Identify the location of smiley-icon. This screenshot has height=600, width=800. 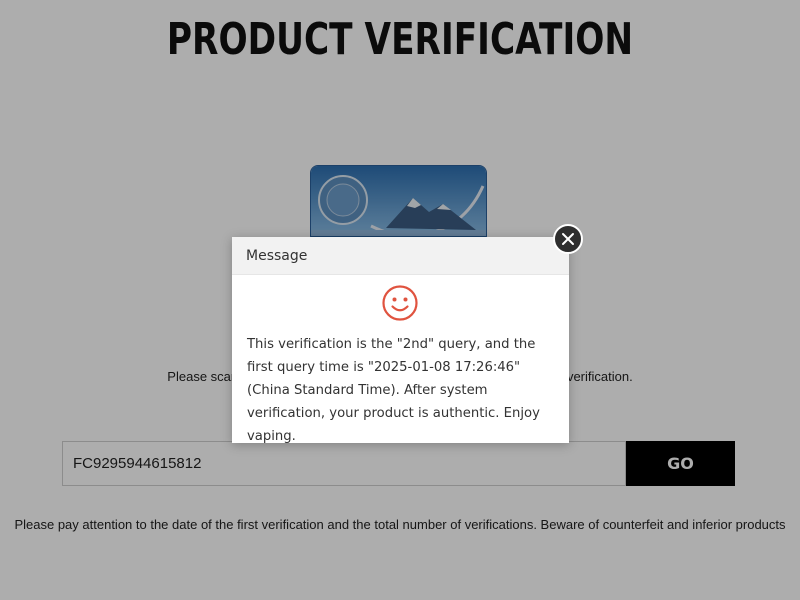
(400, 303).